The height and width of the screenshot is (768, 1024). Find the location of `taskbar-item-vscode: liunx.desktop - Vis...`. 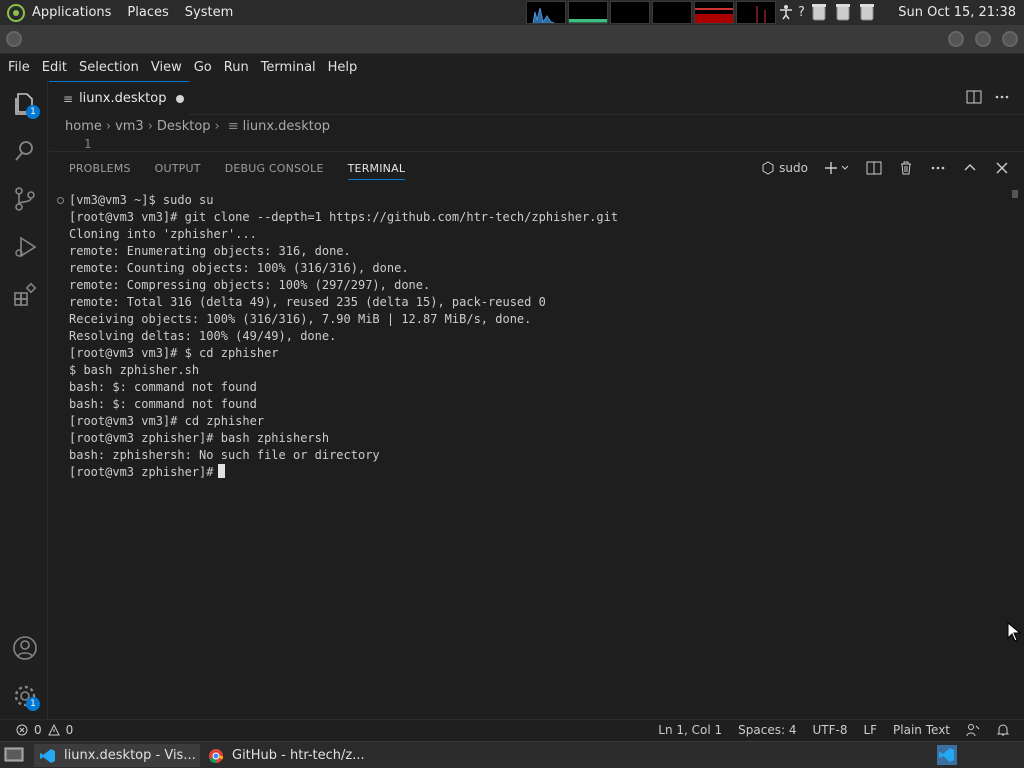

taskbar-item-vscode: liunx.desktop - Vis... is located at coordinates (117, 755).